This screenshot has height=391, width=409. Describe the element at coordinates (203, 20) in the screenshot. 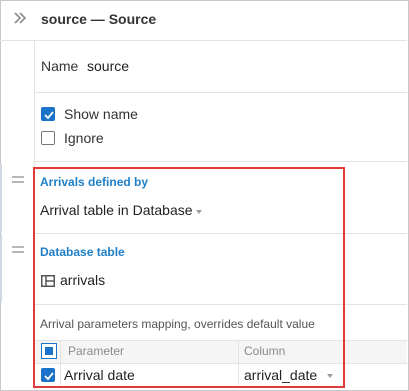

I see `panel-header: source — Source` at that location.